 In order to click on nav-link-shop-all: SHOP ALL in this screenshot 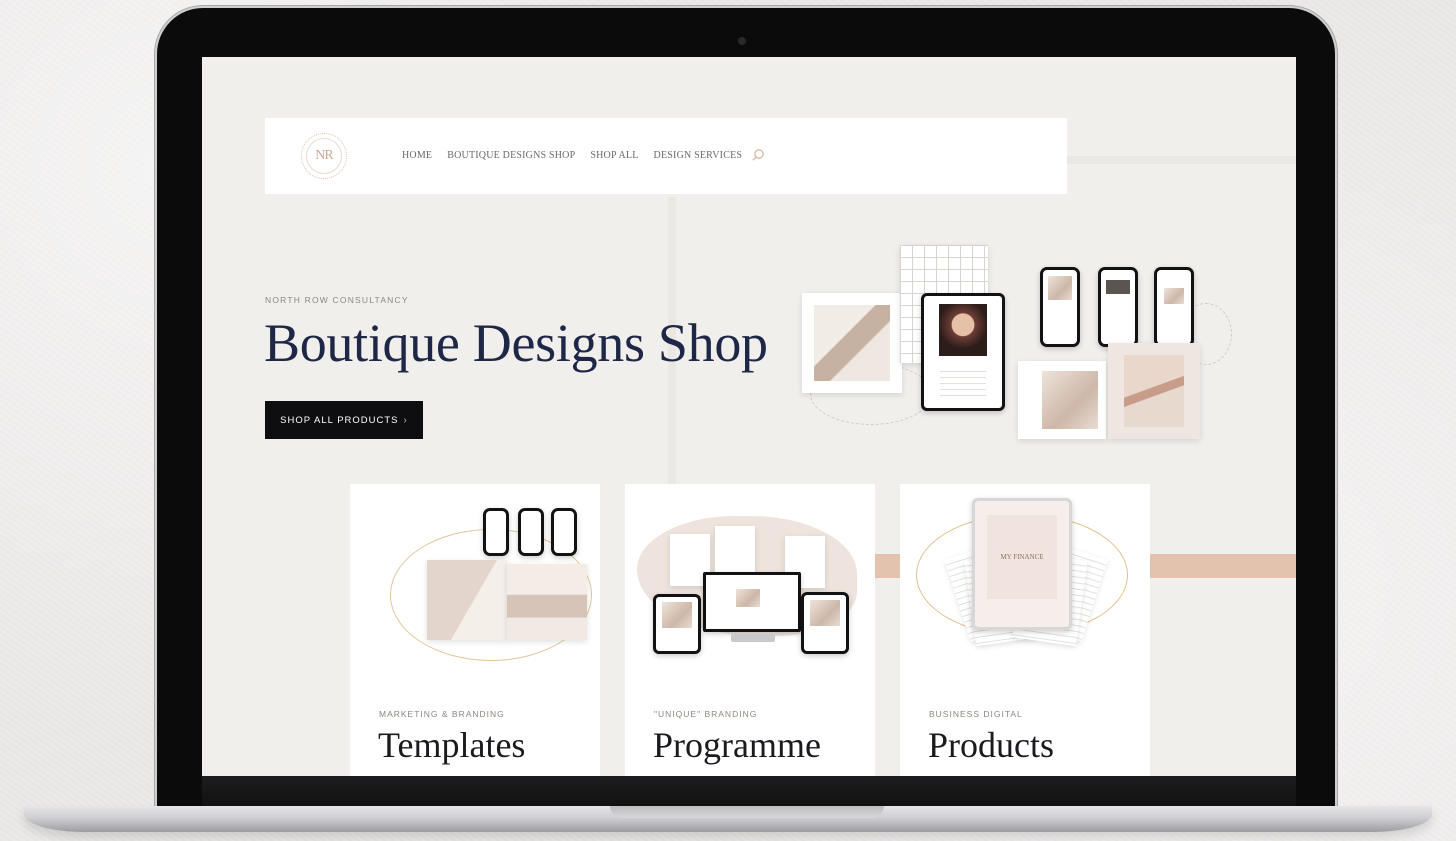, I will do `click(614, 155)`.